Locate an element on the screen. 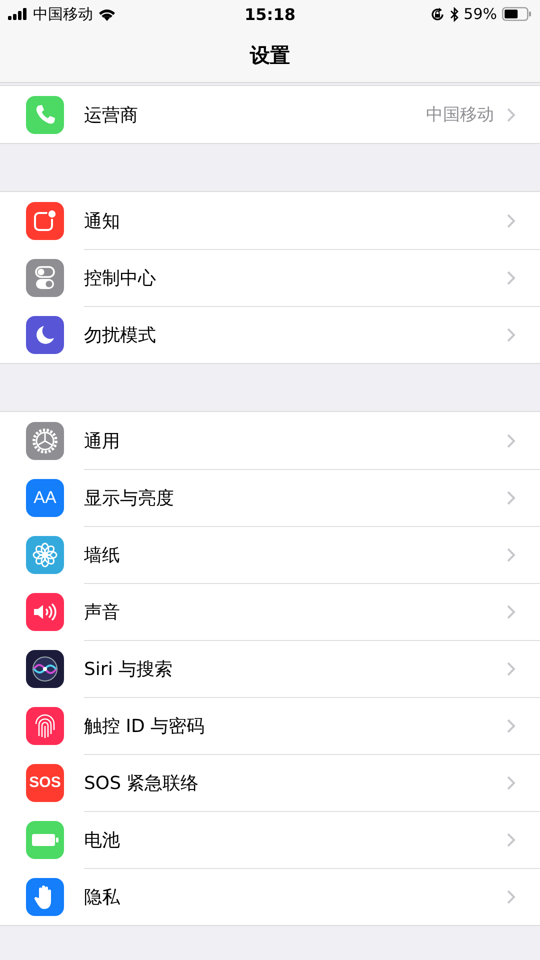  fingerprint-icon is located at coordinates (45, 725).